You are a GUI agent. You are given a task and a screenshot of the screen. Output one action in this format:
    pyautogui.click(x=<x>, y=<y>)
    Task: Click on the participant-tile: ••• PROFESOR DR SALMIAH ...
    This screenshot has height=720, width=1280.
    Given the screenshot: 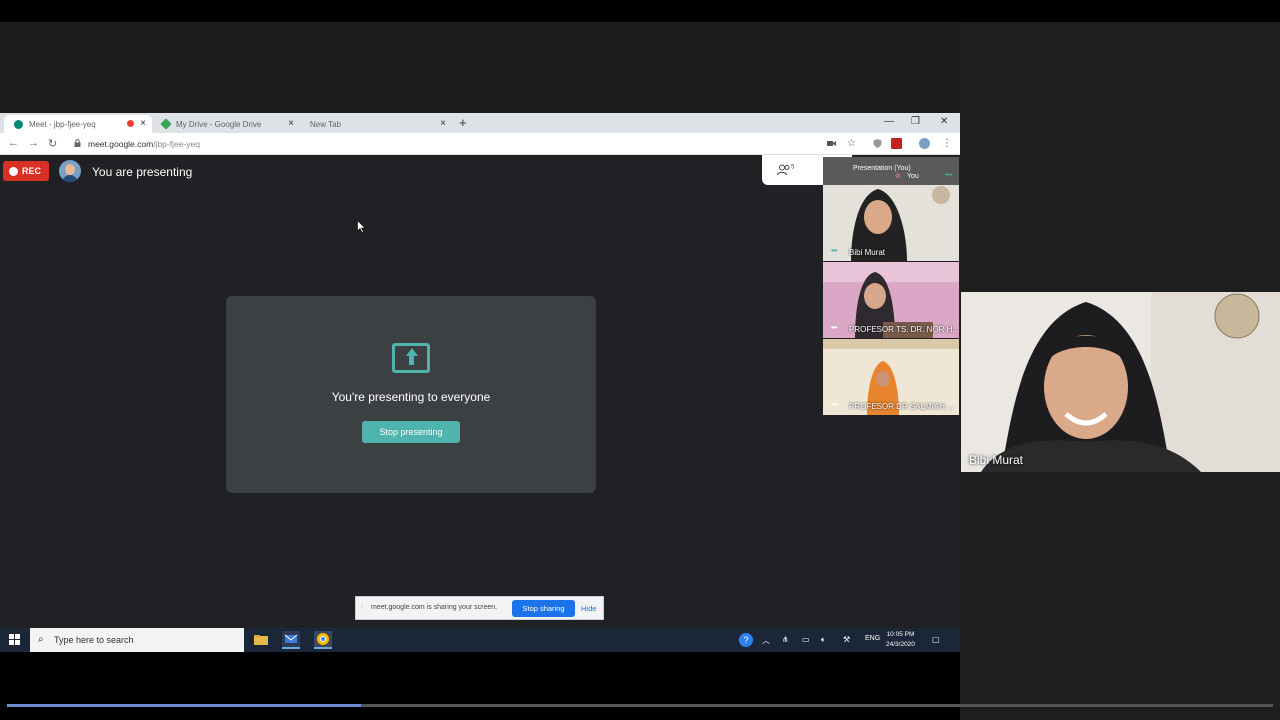 What is the action you would take?
    pyautogui.click(x=891, y=377)
    